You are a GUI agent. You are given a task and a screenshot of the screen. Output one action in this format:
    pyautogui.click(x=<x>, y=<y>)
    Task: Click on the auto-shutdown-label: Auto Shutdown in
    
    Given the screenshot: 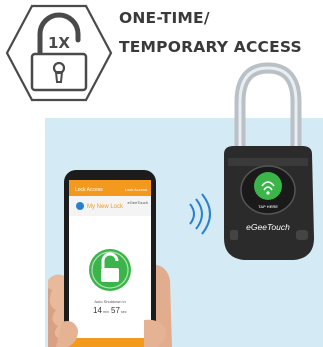 What is the action you would take?
    pyautogui.click(x=109, y=301)
    